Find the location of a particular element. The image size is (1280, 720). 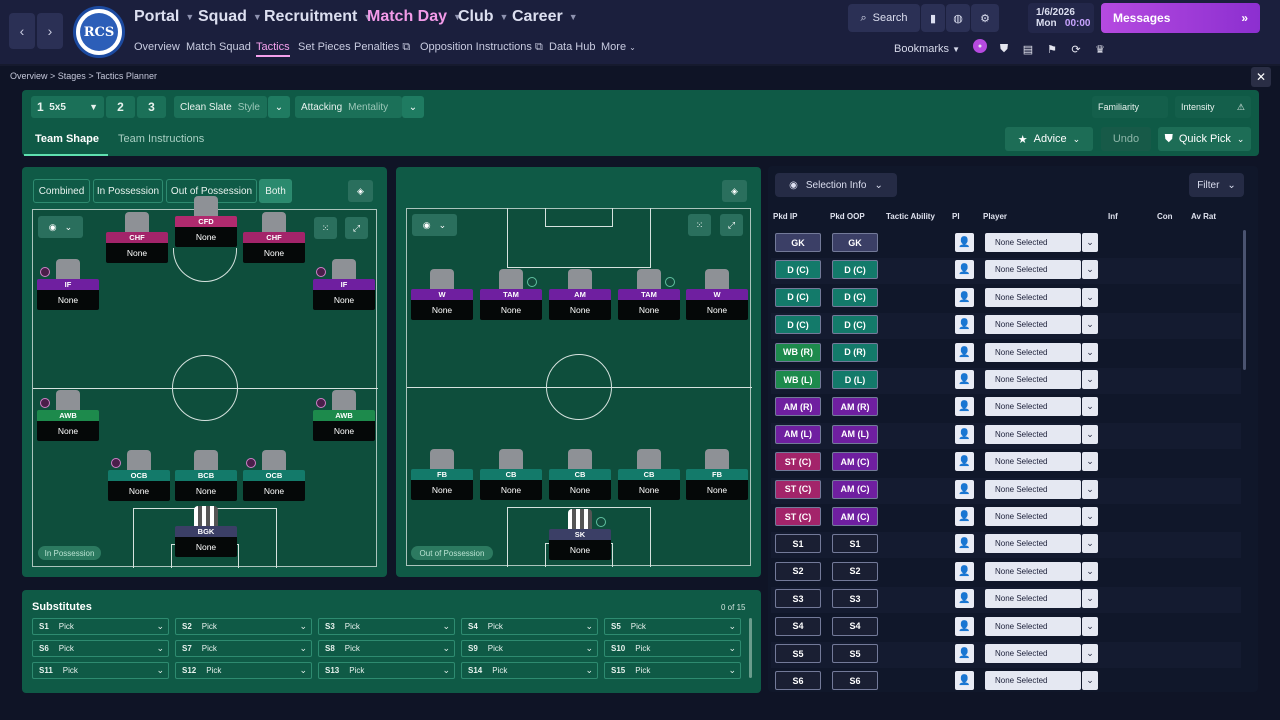

sub-slot-s7: S7 Pick ⌄ is located at coordinates (243, 648).